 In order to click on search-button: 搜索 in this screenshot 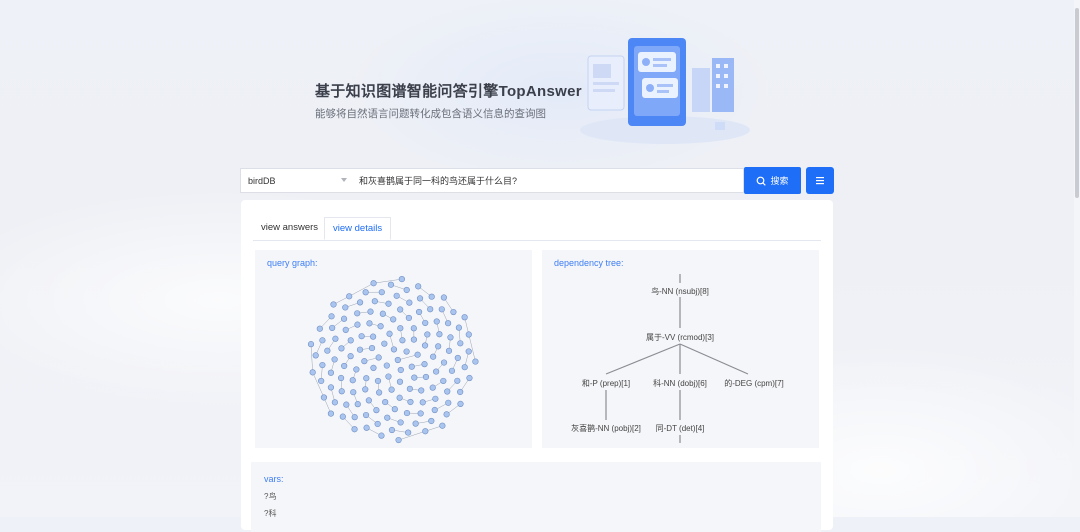, I will do `click(772, 180)`.